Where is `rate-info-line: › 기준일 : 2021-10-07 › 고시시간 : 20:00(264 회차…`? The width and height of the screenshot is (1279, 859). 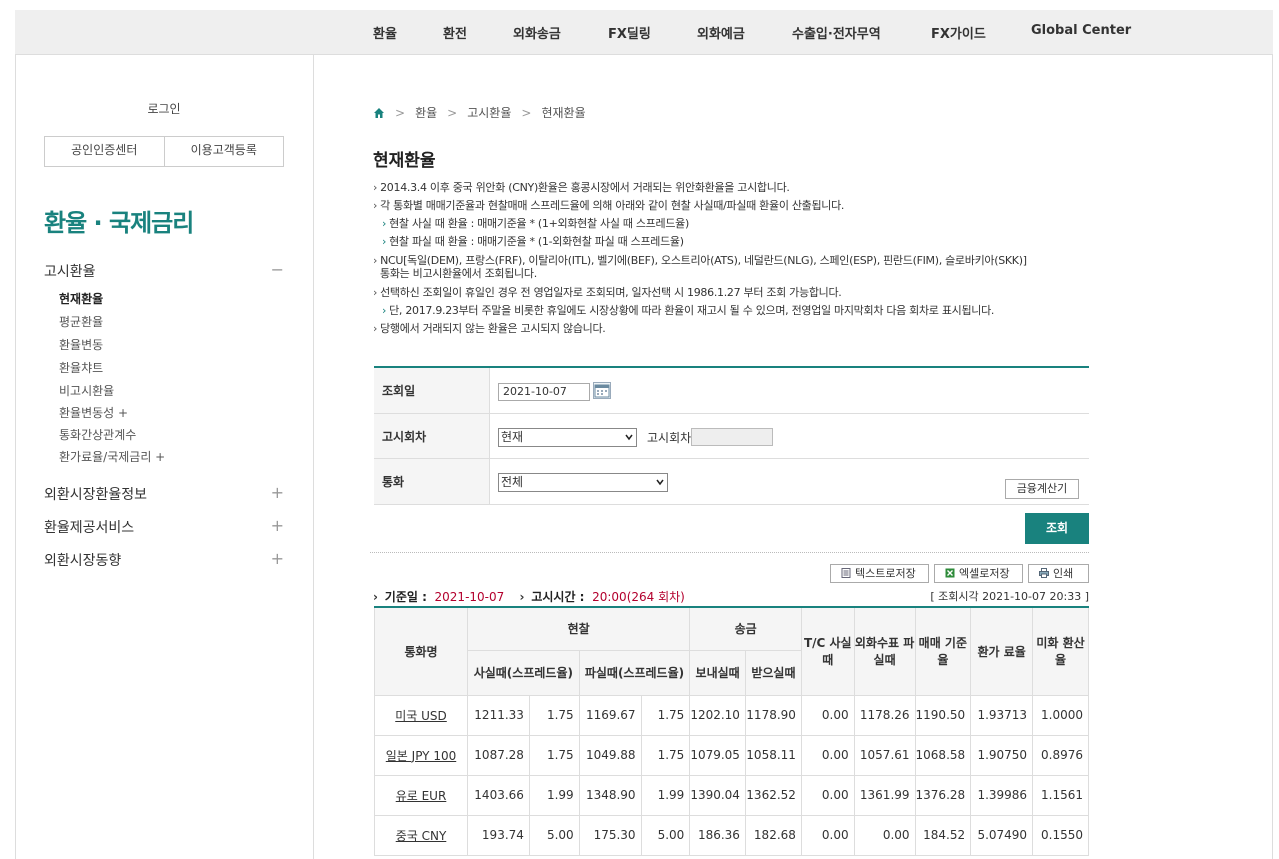
rate-info-line: › 기준일 : 2021-10-07 › 고시시간 : 20:00(264 회차… is located at coordinates (529, 596).